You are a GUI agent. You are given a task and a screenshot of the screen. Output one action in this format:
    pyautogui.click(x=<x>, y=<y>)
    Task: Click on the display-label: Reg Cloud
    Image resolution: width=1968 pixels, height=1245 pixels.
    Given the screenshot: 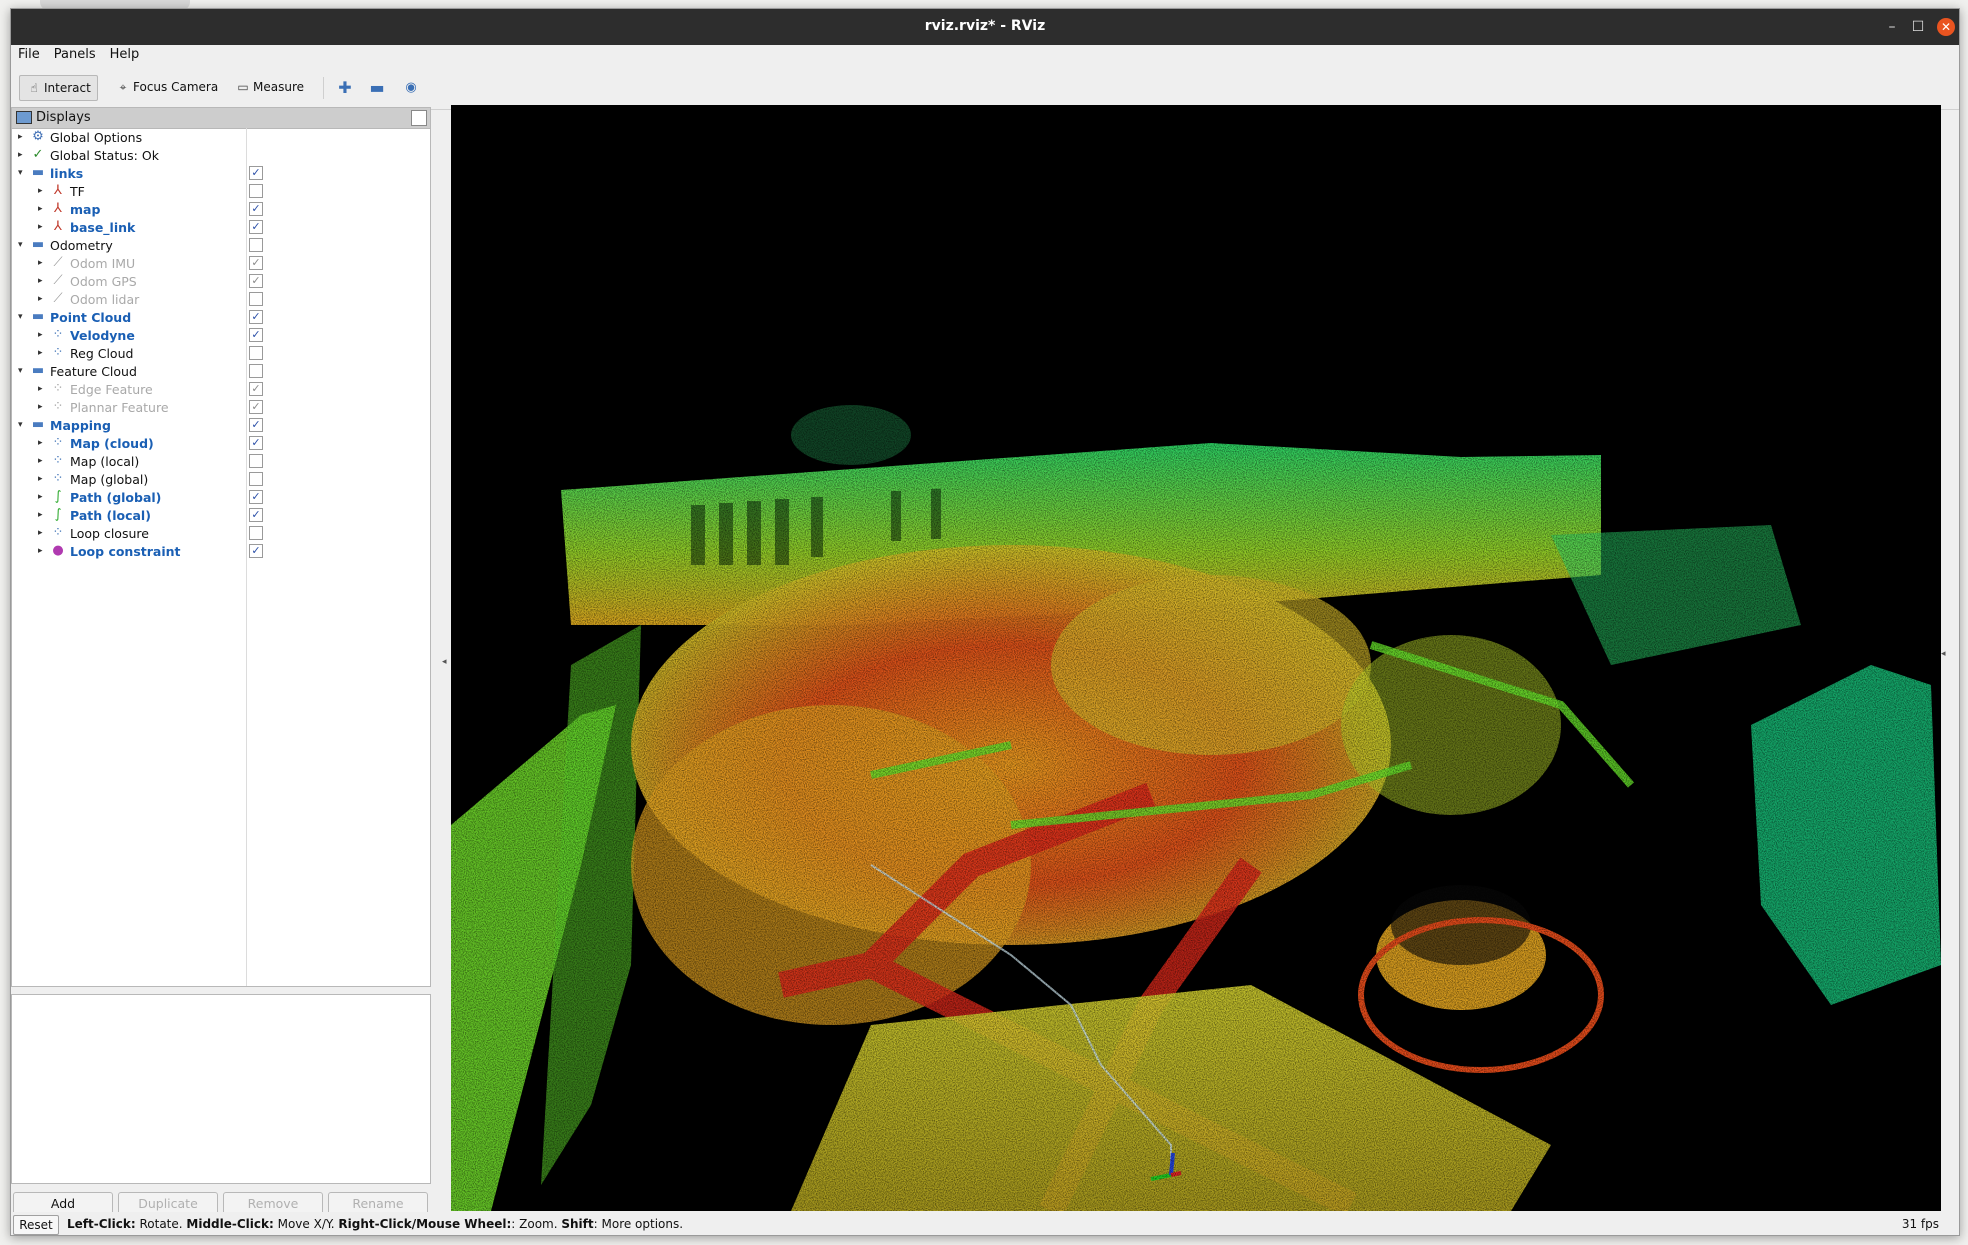 What is the action you would take?
    pyautogui.click(x=102, y=353)
    